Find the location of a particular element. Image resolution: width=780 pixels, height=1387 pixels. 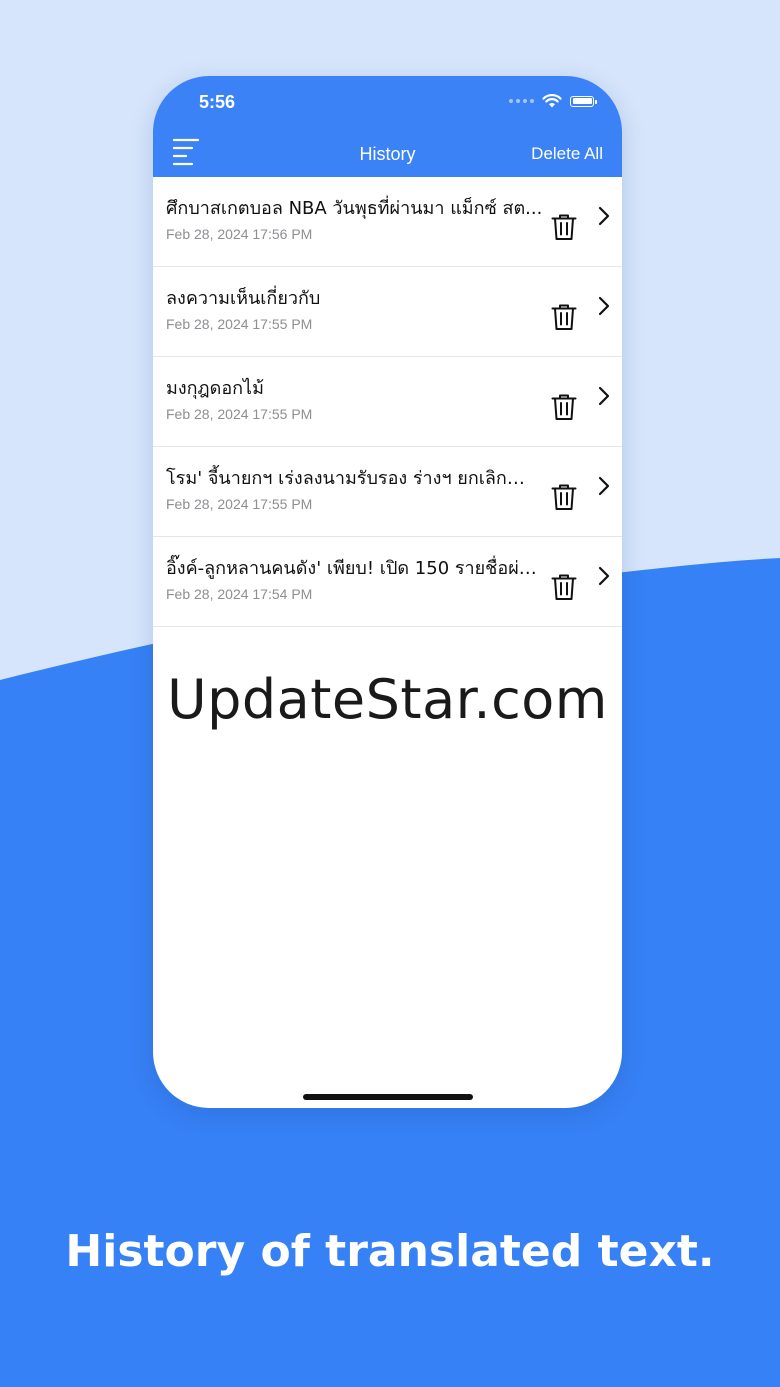

history-item-date: Feb 28, 2024 17:54 PM is located at coordinates (239, 594).